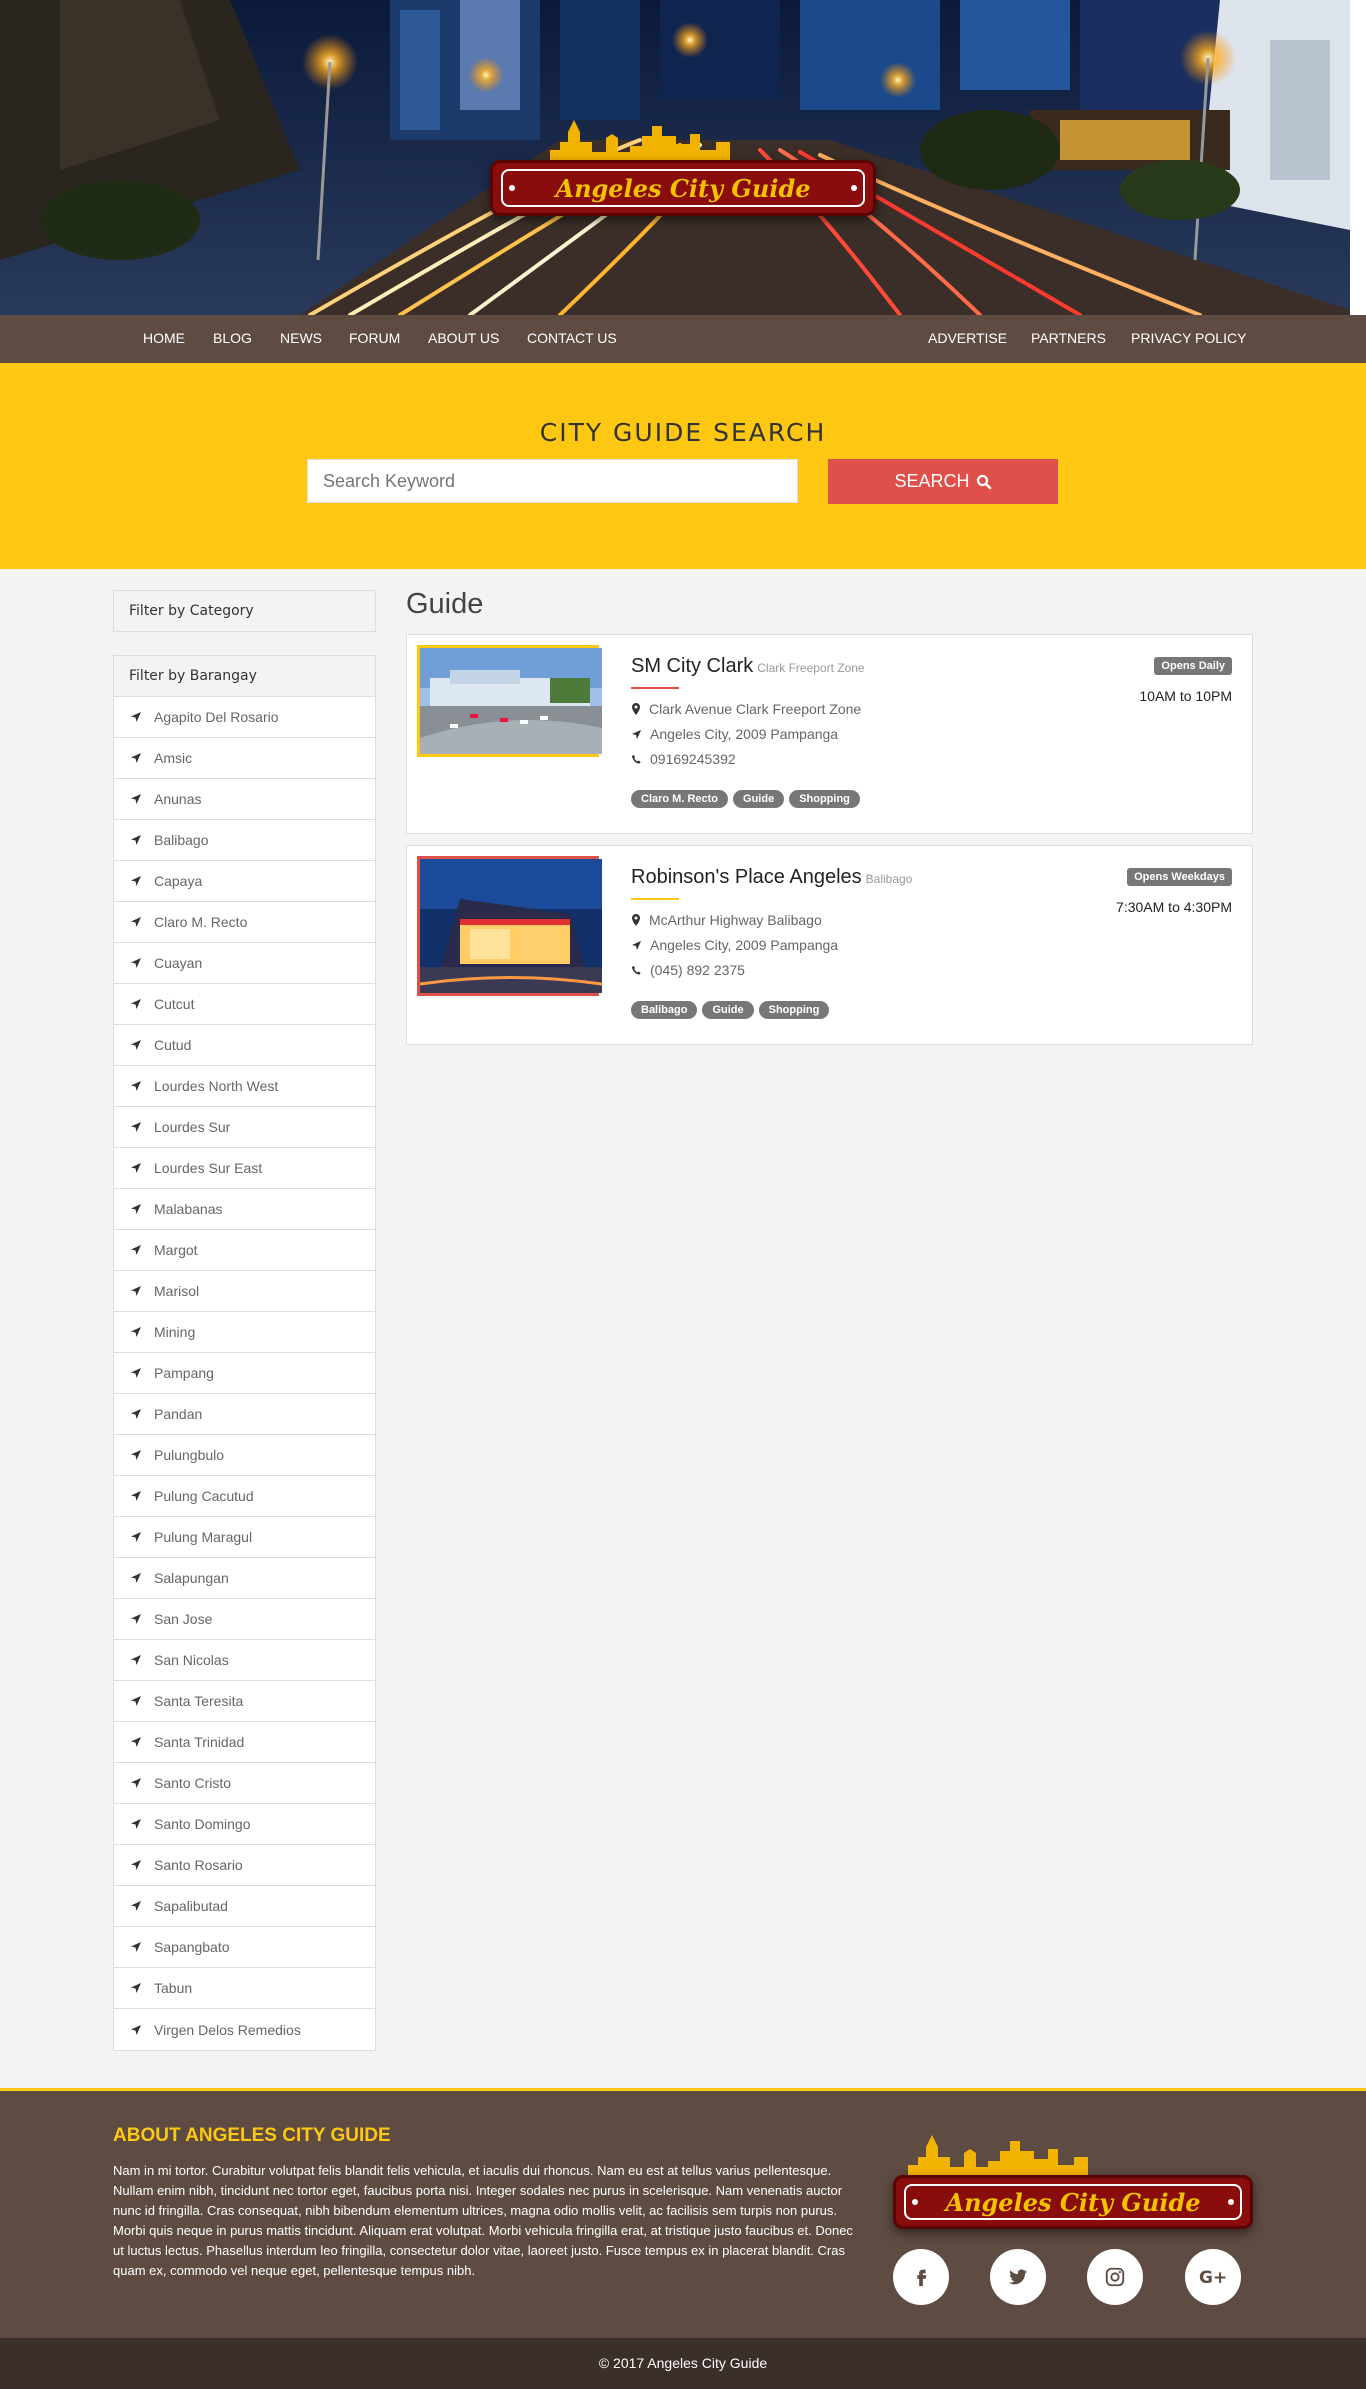 The image size is (1366, 2389). I want to click on barangay-label: Cuayan, so click(178, 963).